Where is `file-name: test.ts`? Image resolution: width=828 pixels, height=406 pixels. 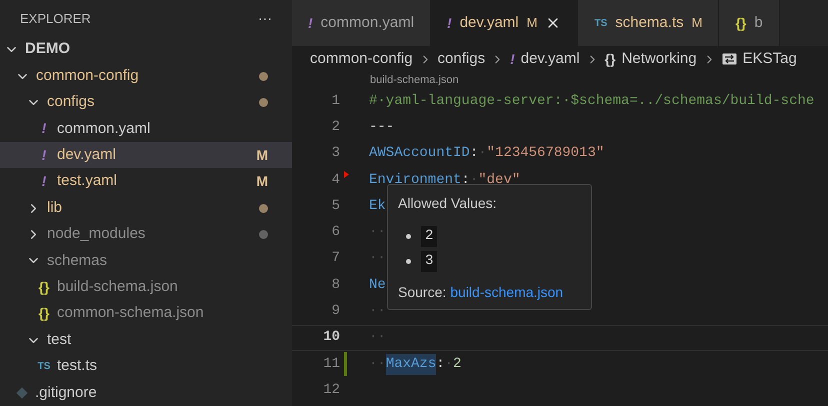
file-name: test.ts is located at coordinates (77, 366).